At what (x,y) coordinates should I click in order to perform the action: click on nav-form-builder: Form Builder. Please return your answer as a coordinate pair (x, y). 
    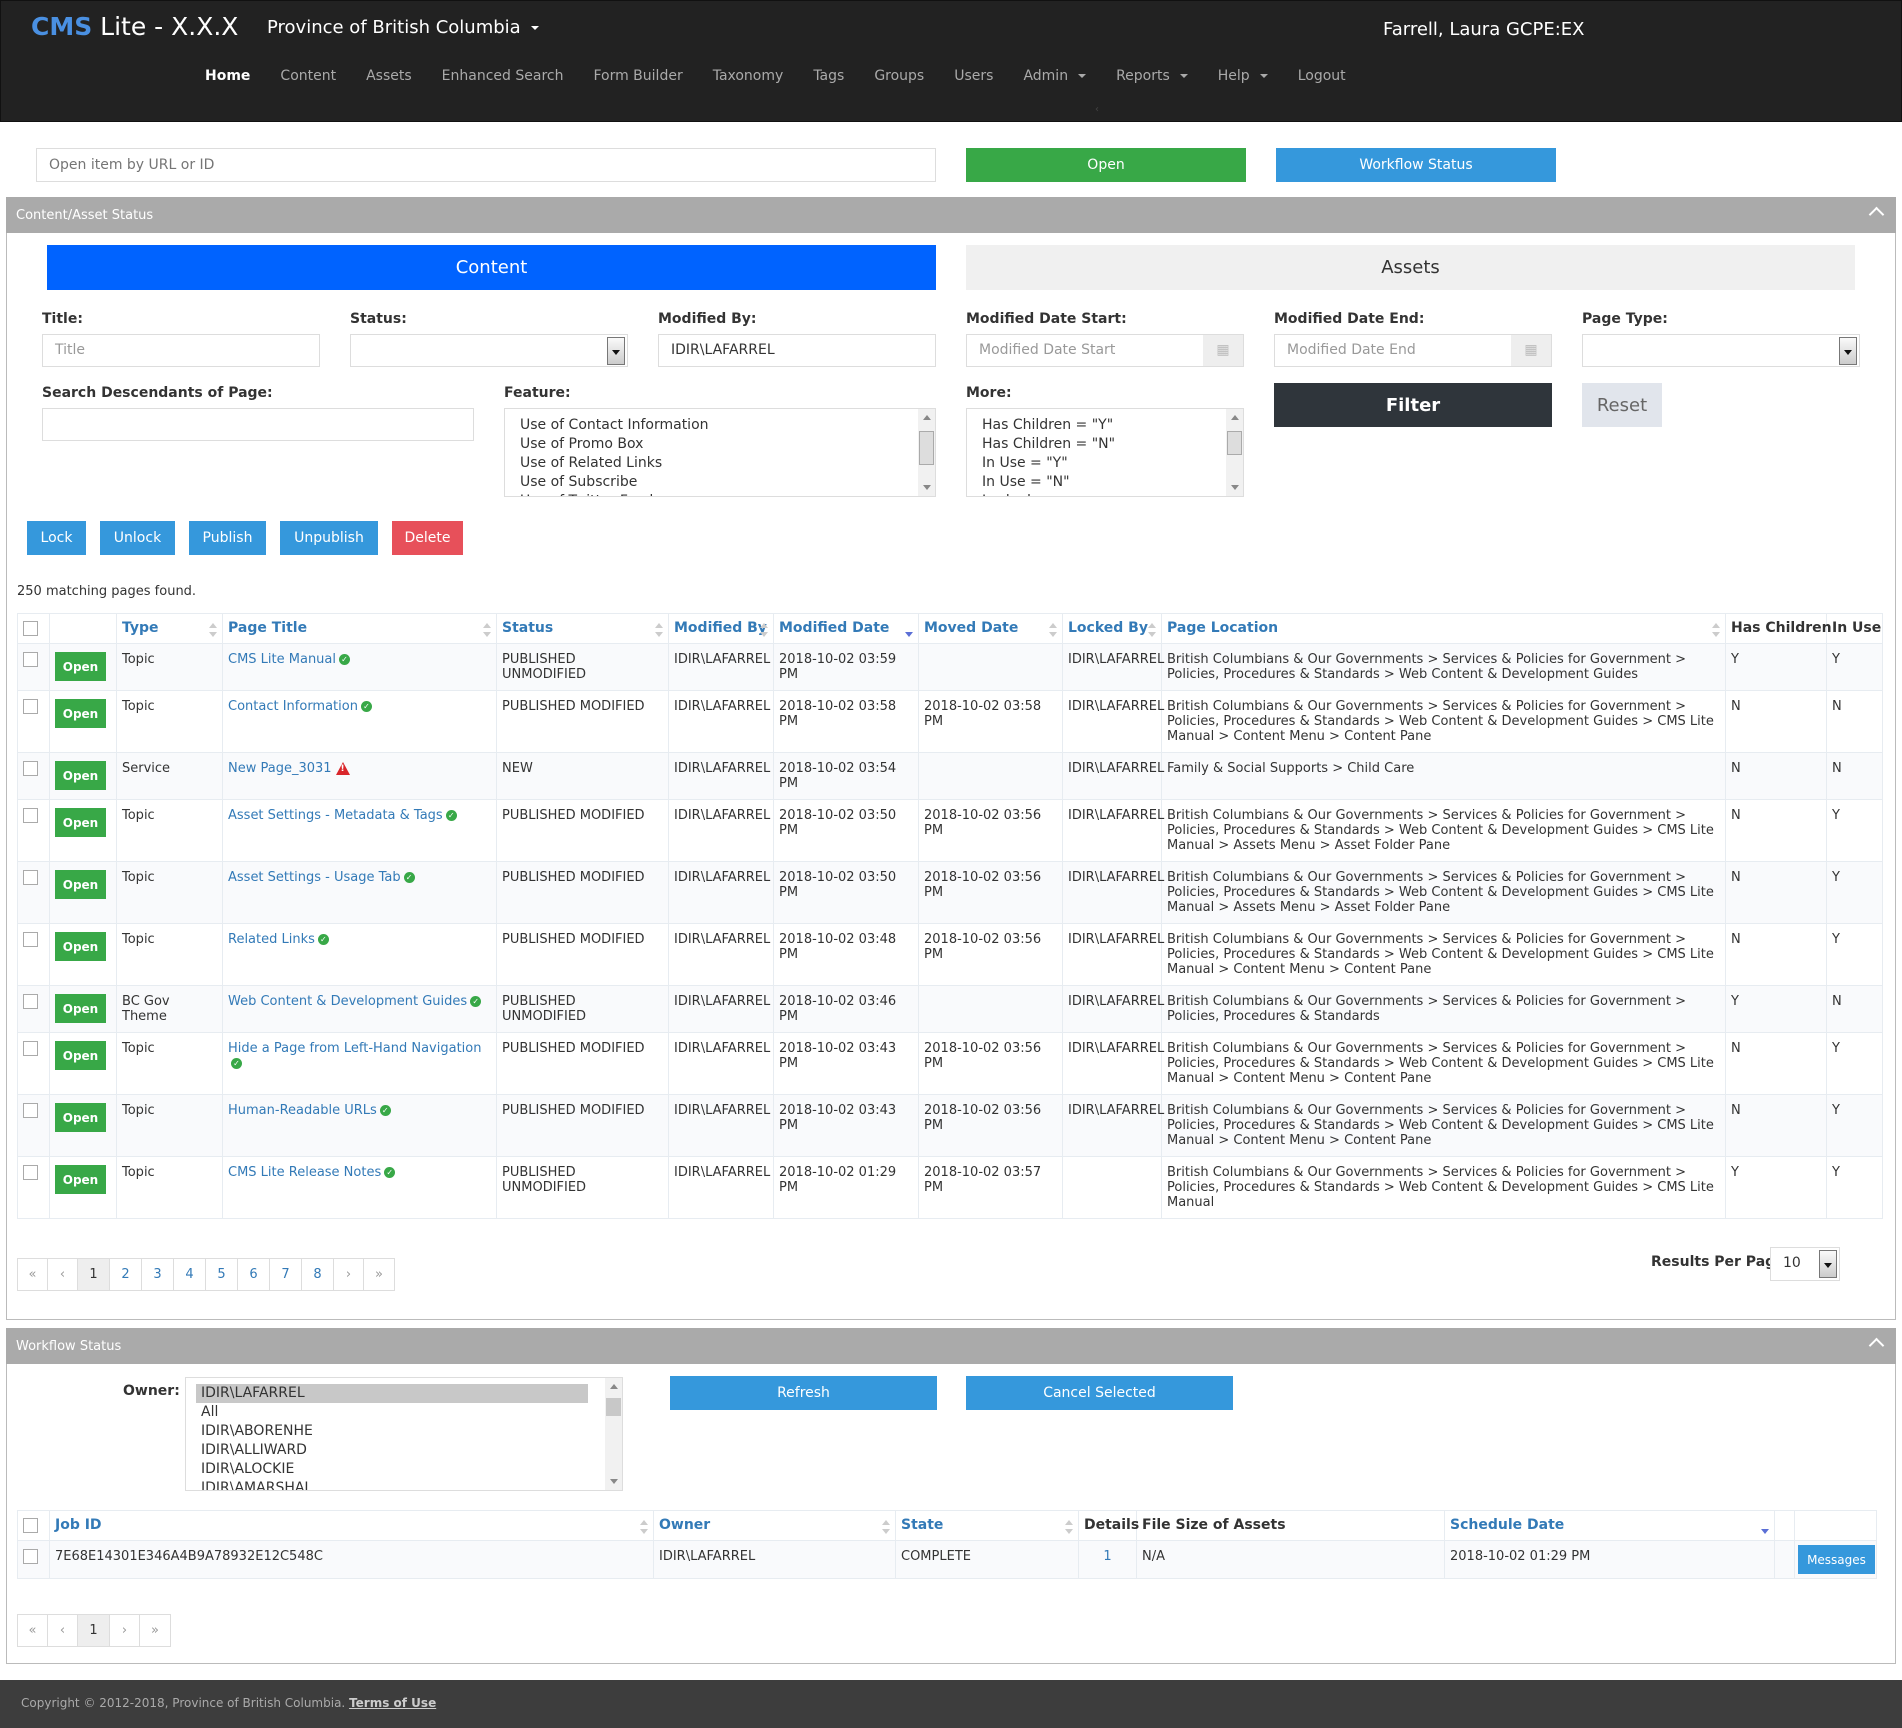
    Looking at the image, I should click on (637, 78).